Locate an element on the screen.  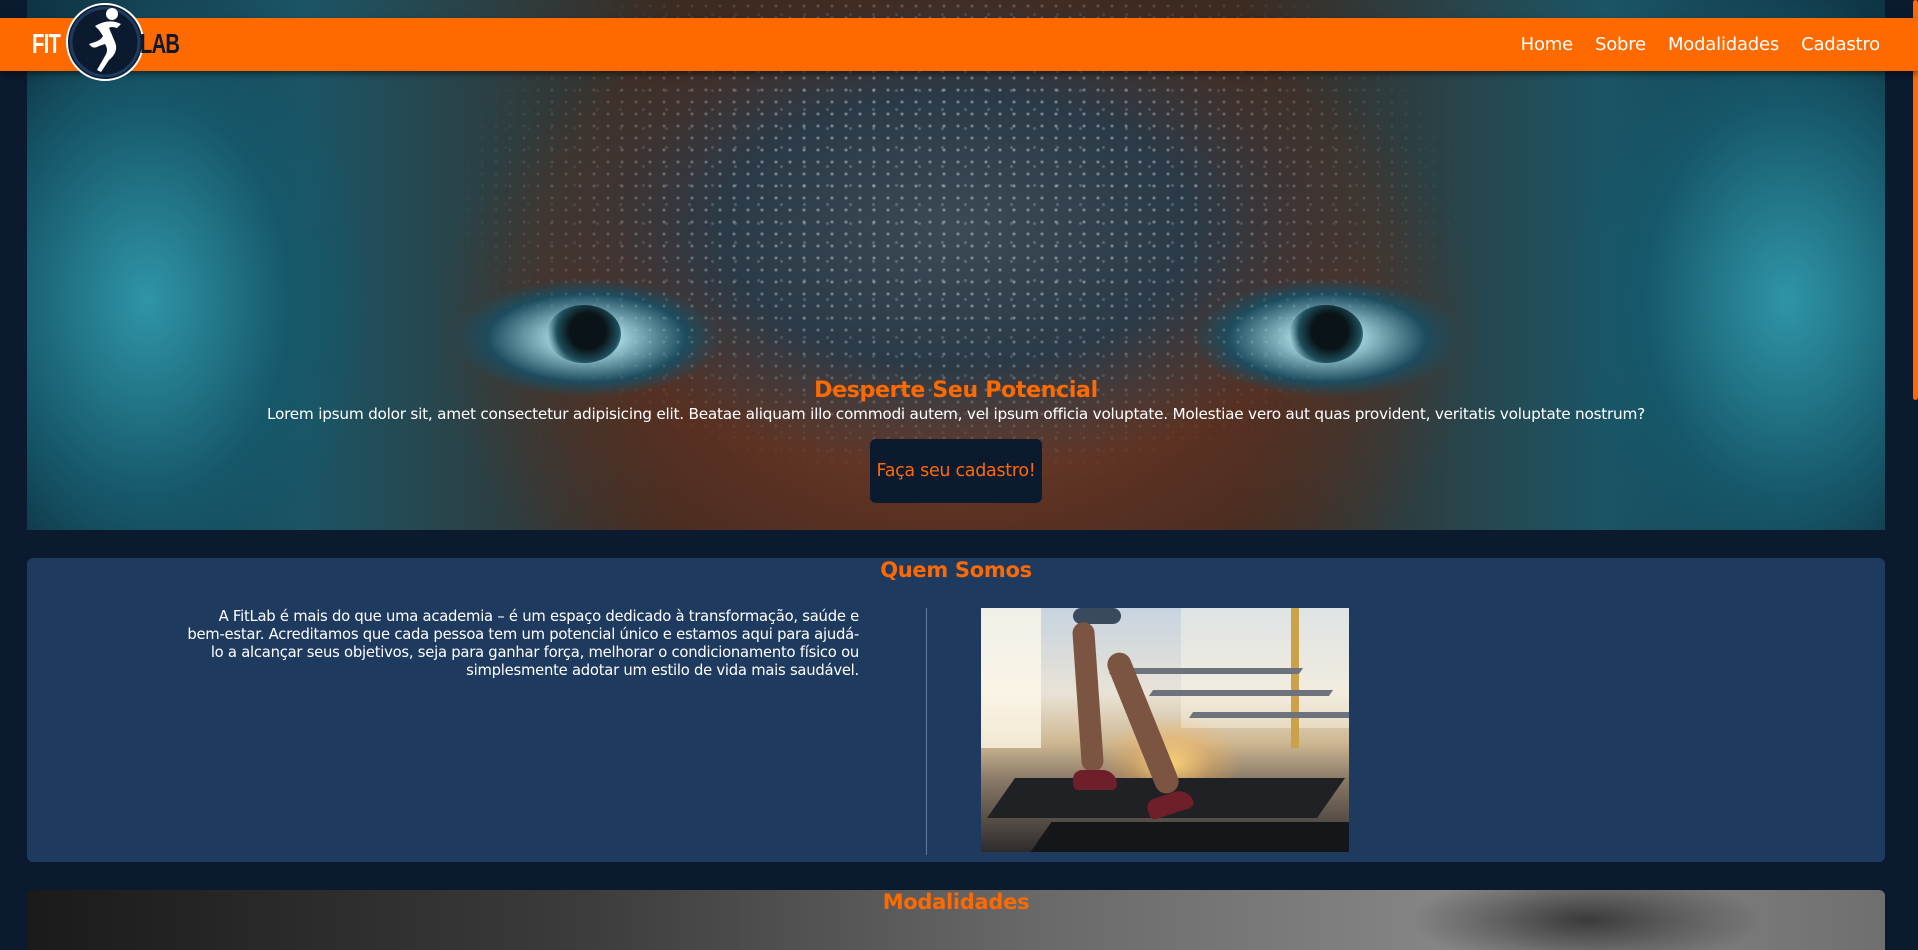
nav-cadastro: Cadastro is located at coordinates (1840, 44).